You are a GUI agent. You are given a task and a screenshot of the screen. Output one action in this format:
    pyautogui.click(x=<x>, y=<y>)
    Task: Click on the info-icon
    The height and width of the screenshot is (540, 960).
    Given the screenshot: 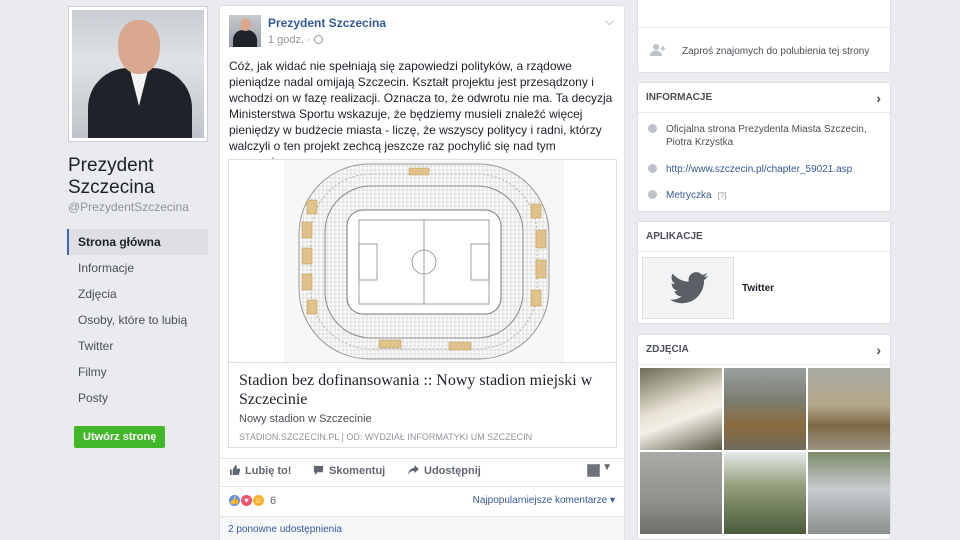 What is the action you would take?
    pyautogui.click(x=652, y=128)
    